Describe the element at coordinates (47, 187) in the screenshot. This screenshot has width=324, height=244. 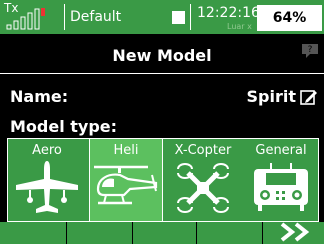
I see `airplane-icon` at that location.